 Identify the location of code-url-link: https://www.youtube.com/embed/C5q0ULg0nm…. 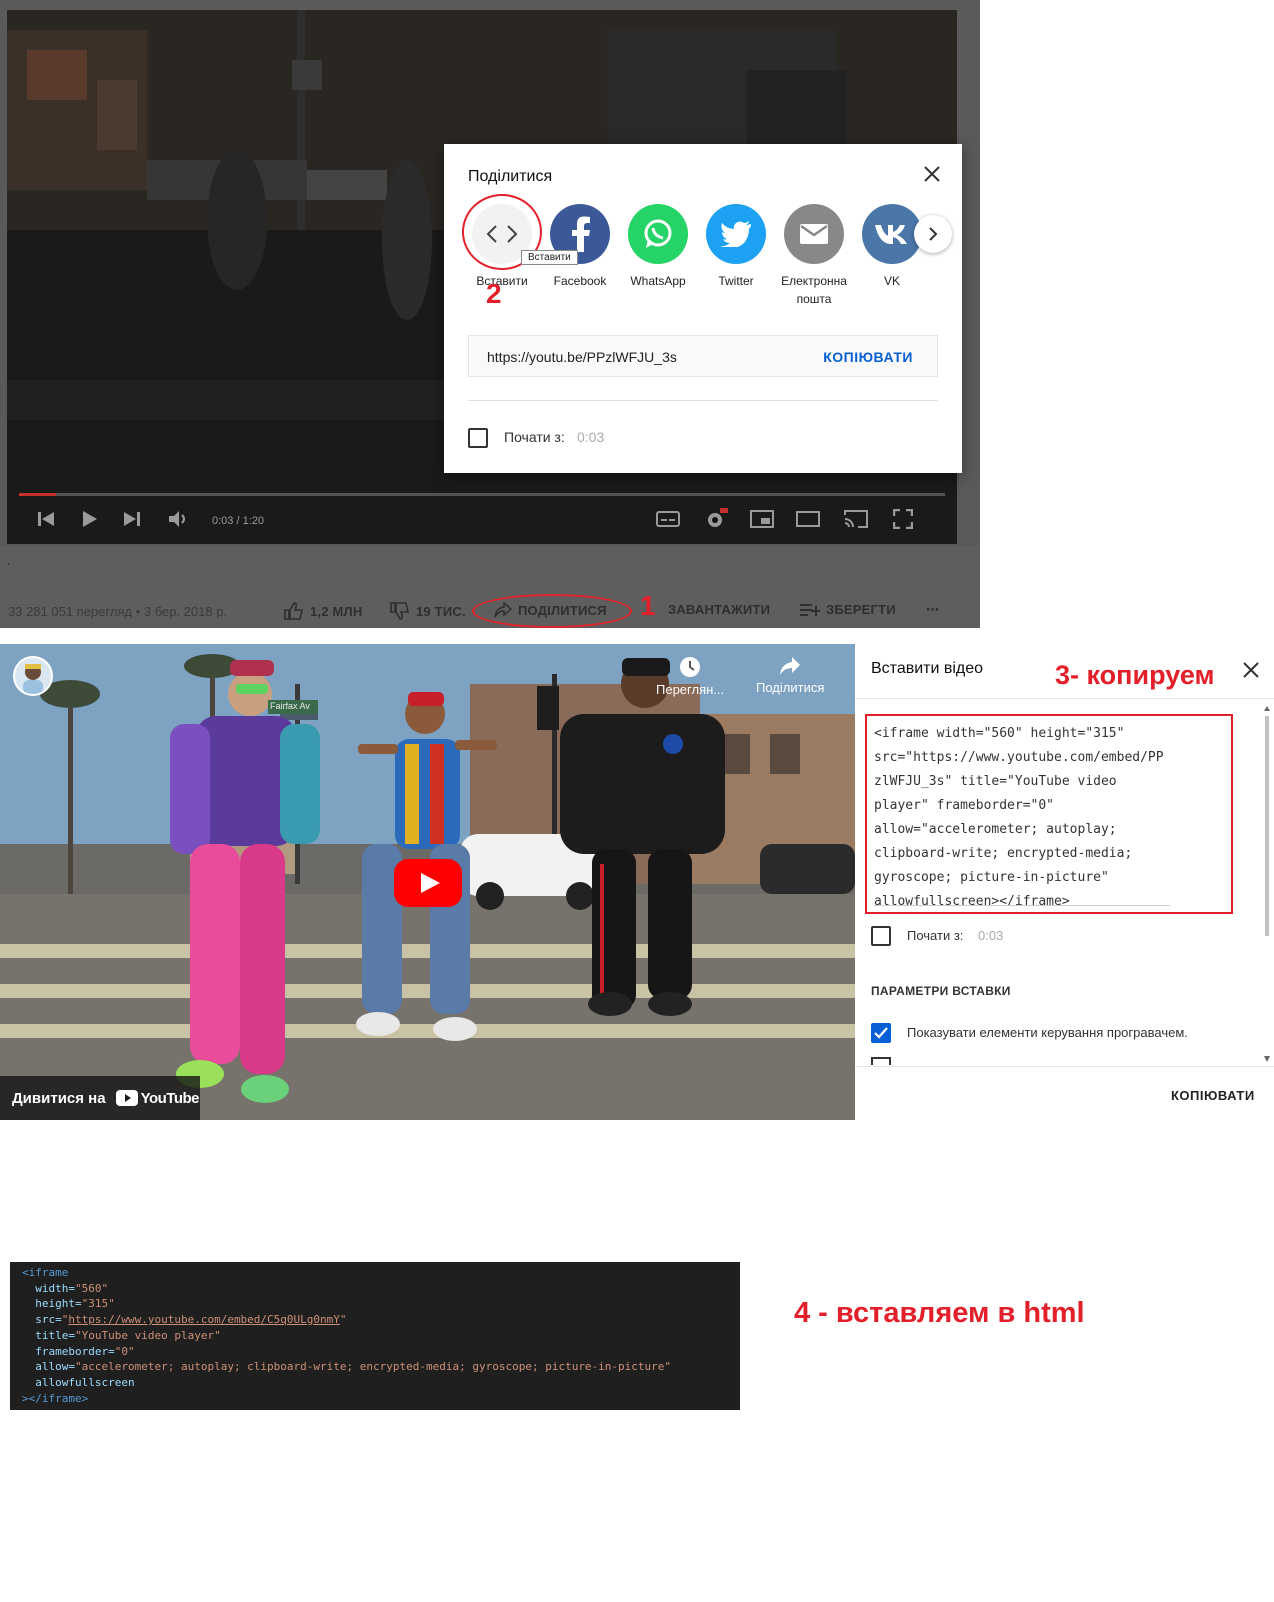
(204, 1319).